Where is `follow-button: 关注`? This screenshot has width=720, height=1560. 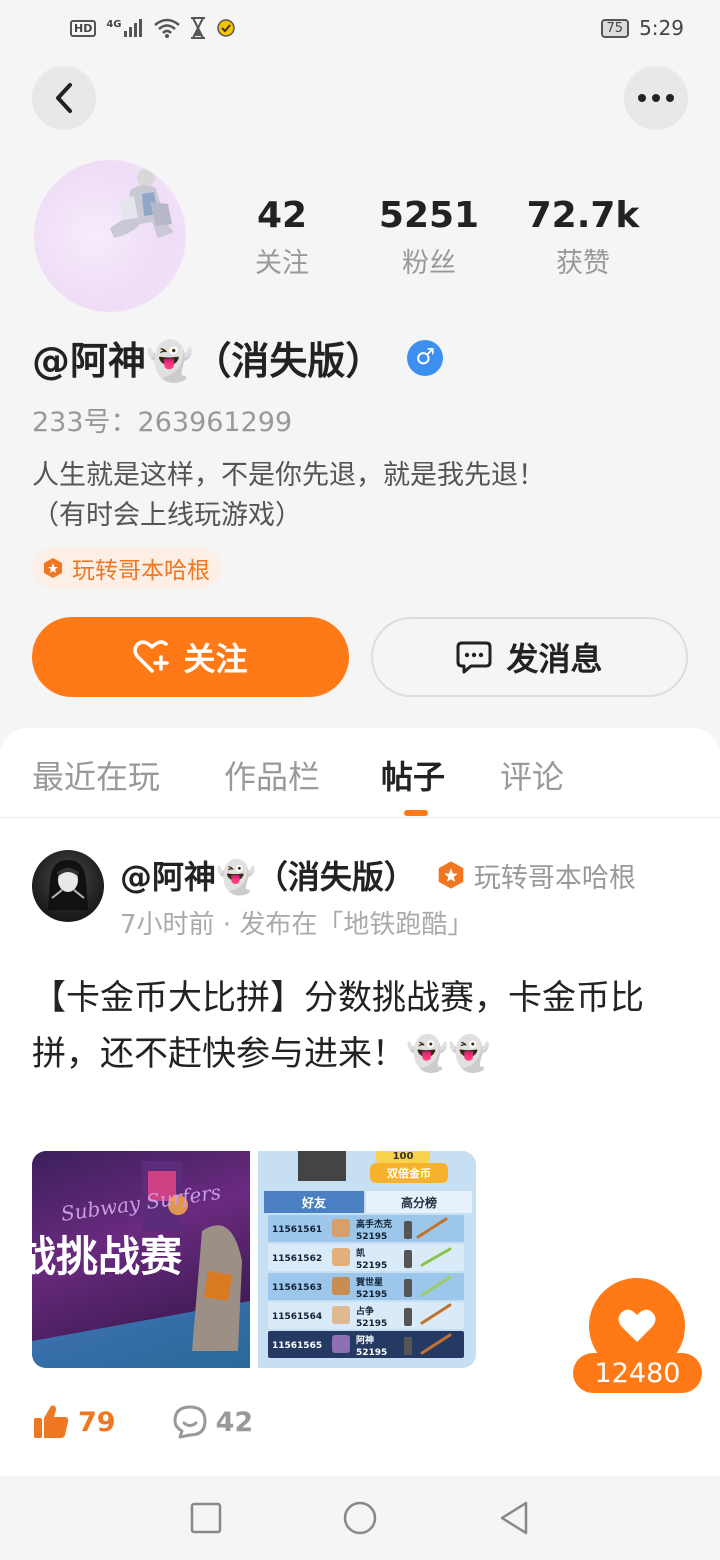 follow-button: 关注 is located at coordinates (190, 657).